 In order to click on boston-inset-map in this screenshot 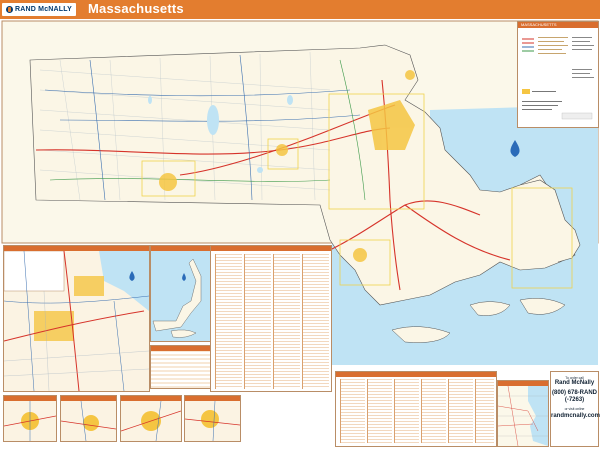, I will do `click(76, 318)`.